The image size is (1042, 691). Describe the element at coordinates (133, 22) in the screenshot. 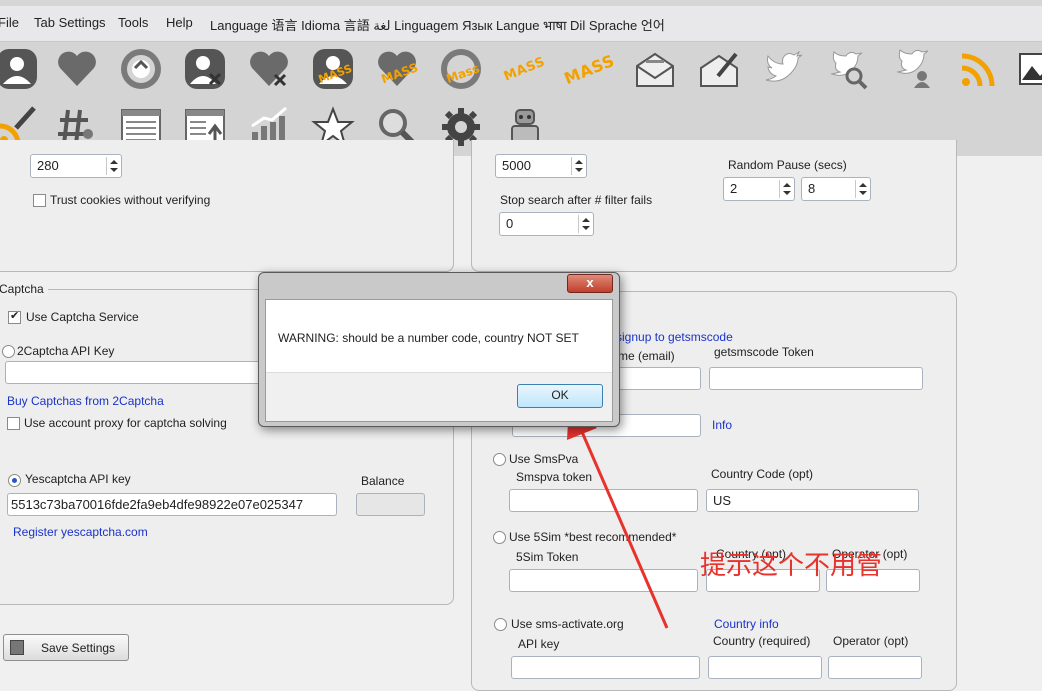

I see `menu-tools: Tools` at that location.